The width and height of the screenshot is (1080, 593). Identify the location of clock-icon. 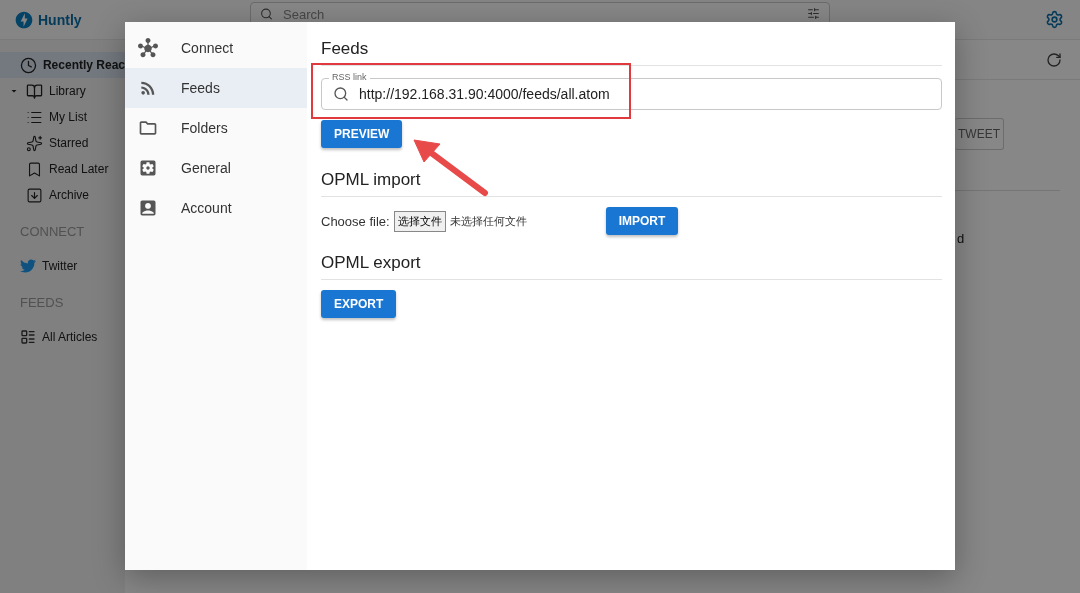
(28, 65).